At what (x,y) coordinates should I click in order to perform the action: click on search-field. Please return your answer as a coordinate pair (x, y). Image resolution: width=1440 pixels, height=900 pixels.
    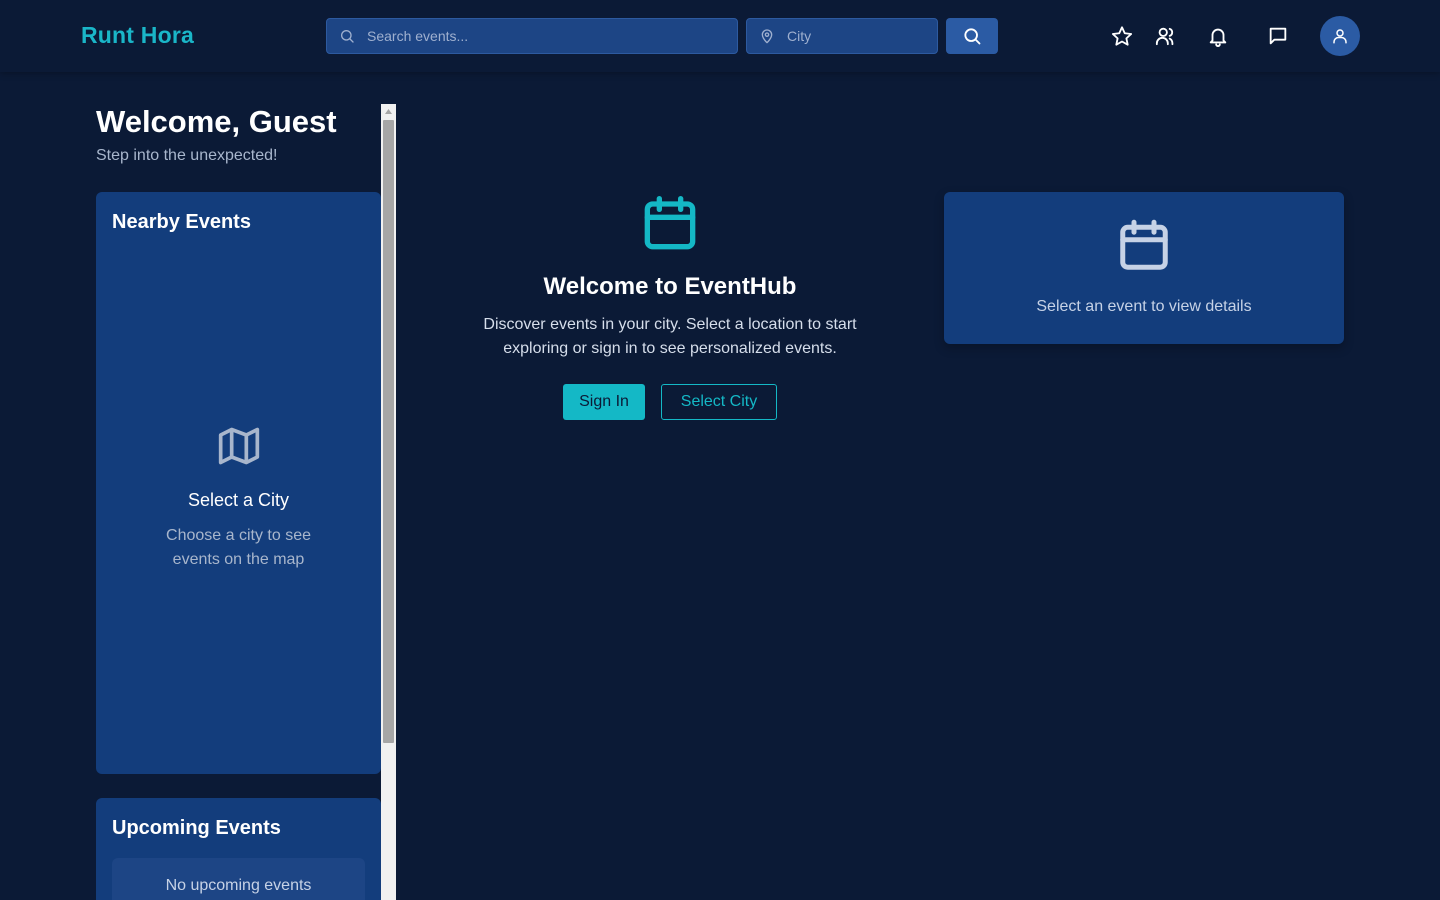
    Looking at the image, I should click on (532, 36).